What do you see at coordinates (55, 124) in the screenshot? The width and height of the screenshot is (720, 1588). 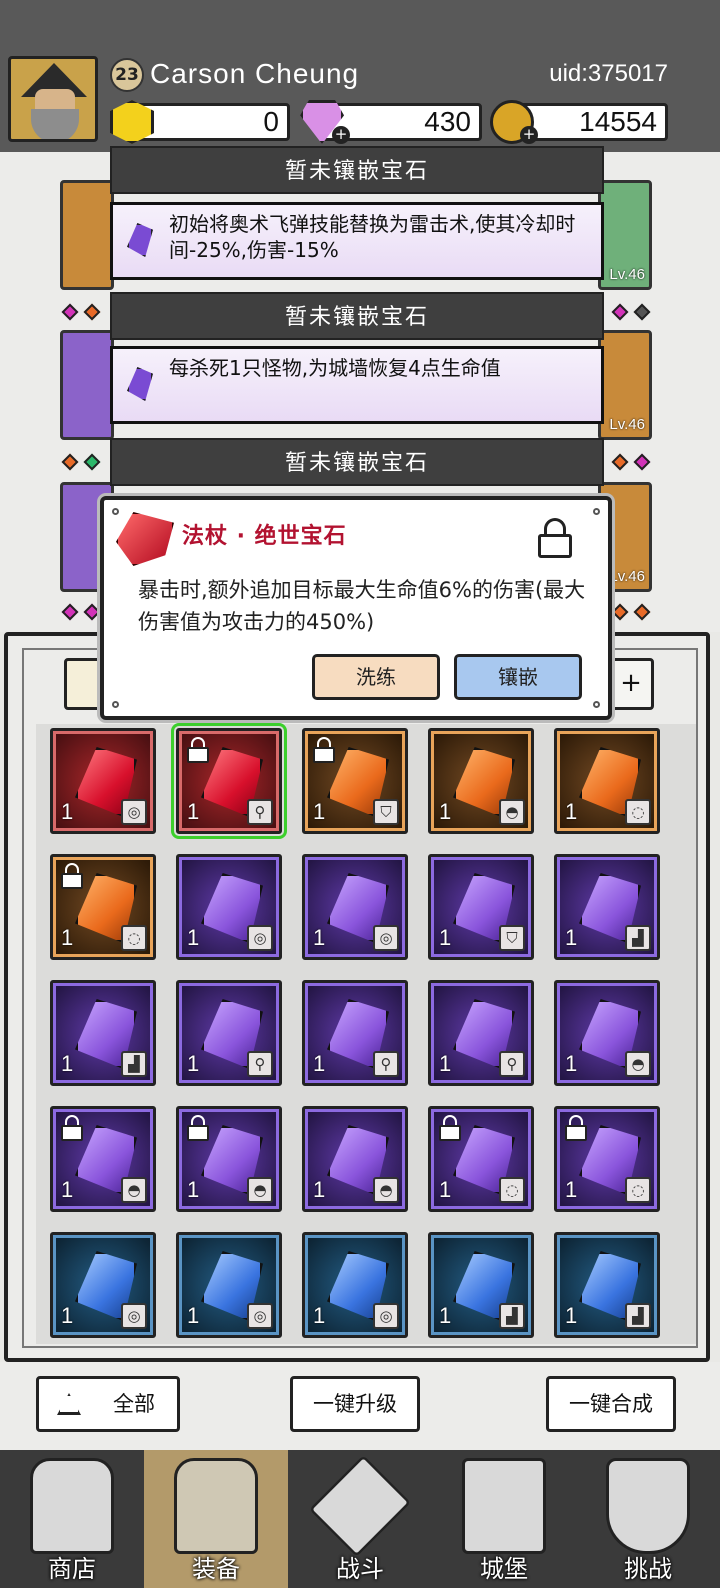 I see `avatar-beard` at bounding box center [55, 124].